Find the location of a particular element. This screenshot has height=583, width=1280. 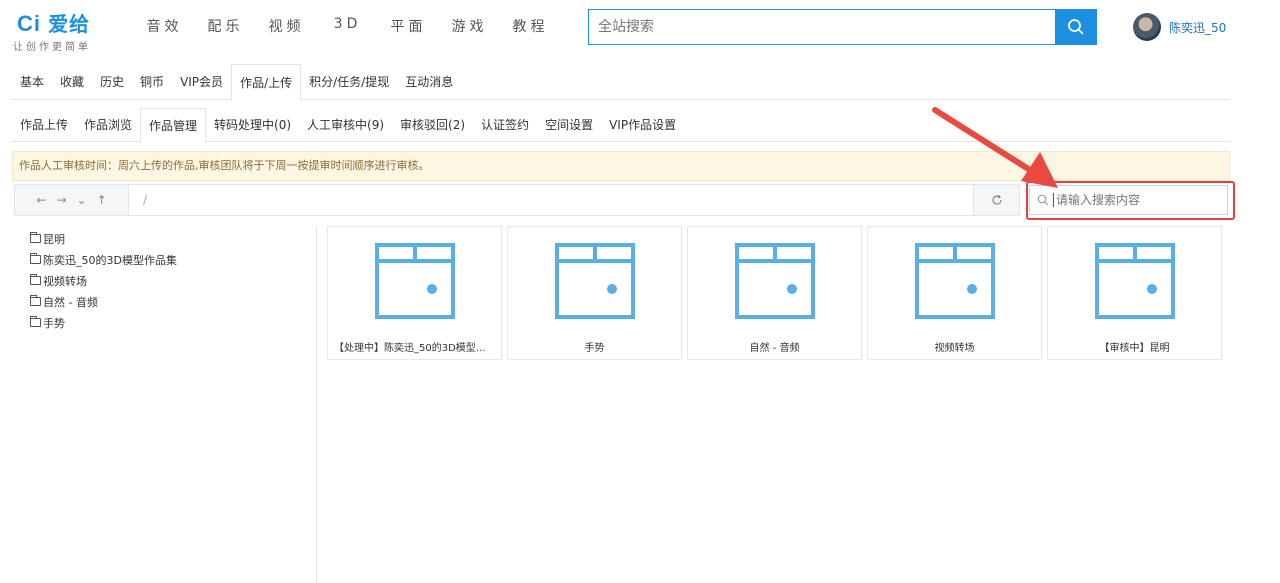

tree-item-label: 手势 is located at coordinates (54, 323).